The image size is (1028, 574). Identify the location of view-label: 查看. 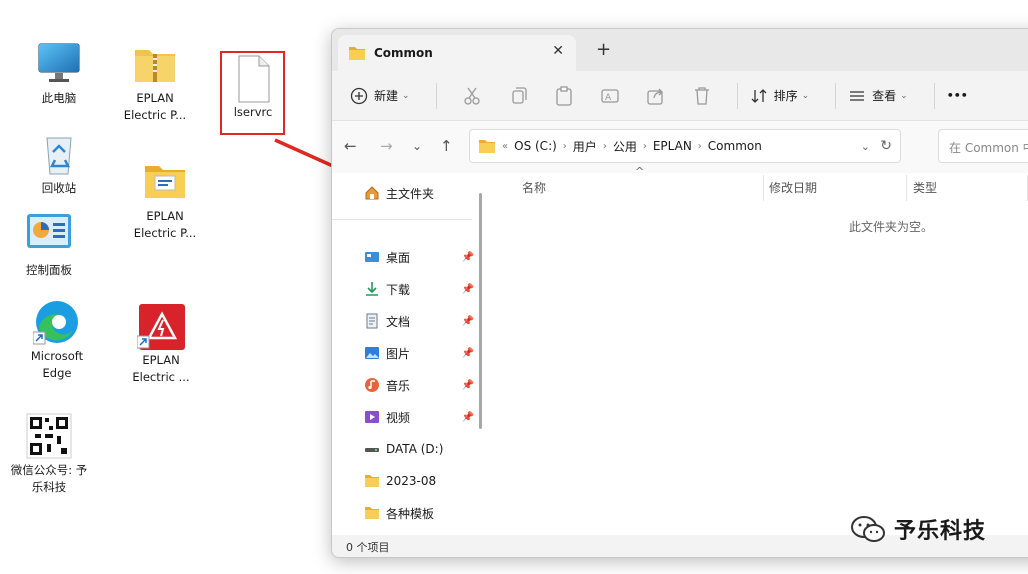
(884, 96).